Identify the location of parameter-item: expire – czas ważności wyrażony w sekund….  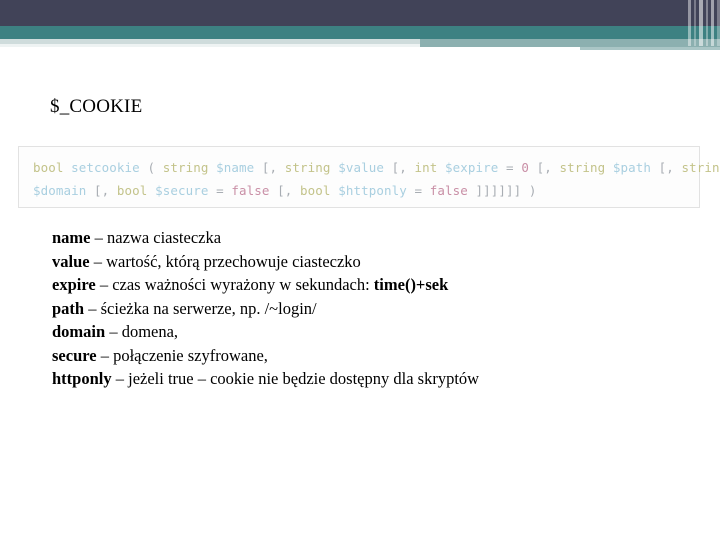
(362, 285).